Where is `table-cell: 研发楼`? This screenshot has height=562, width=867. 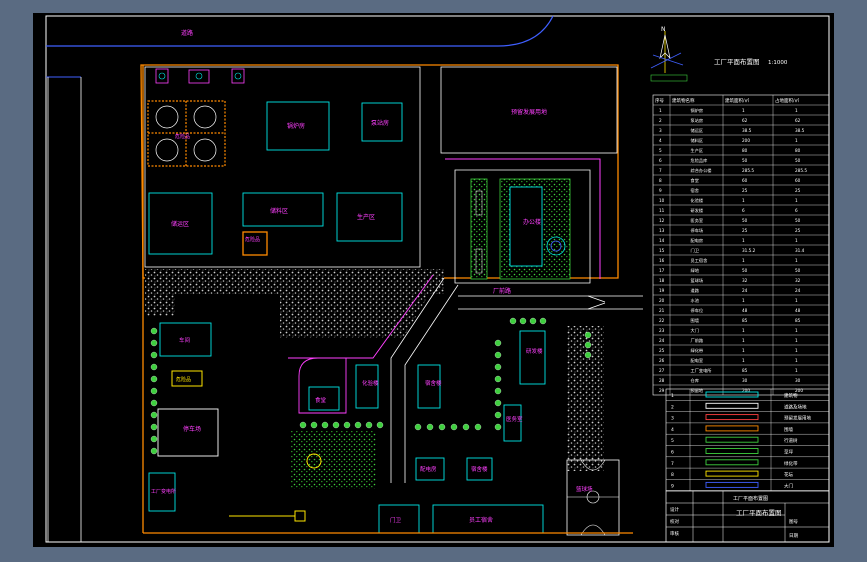 table-cell: 研发楼 is located at coordinates (697, 210).